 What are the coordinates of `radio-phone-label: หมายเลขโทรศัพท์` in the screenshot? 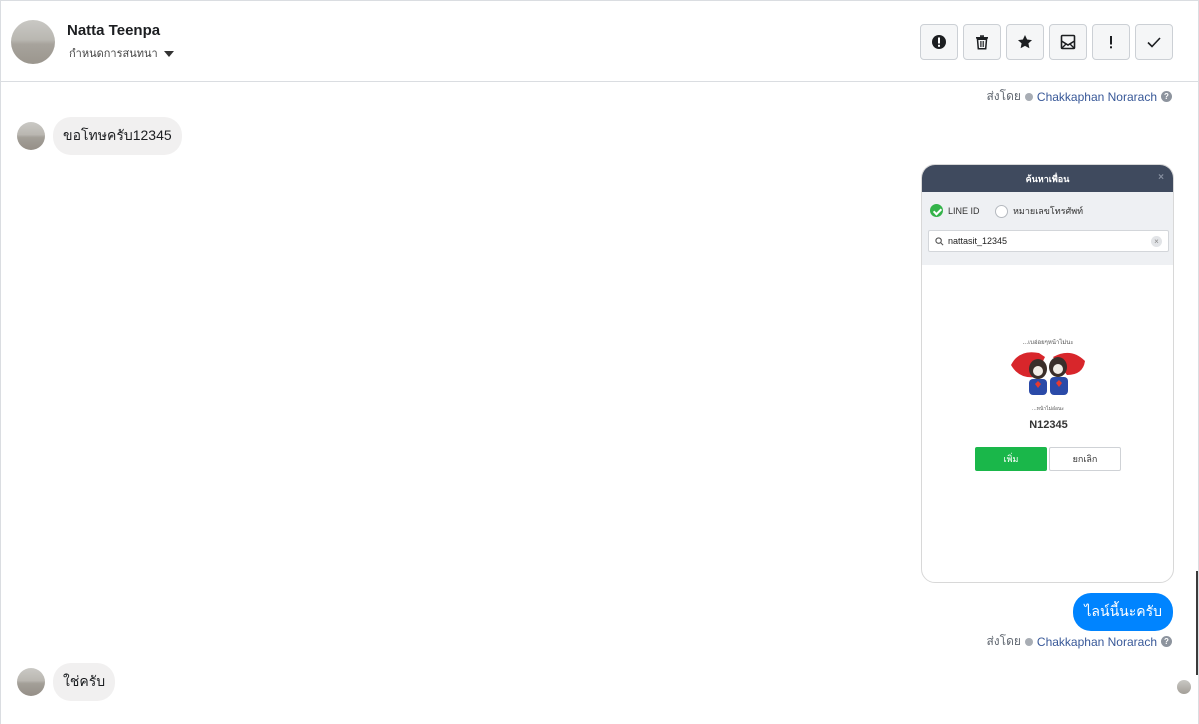 It's located at (1048, 211).